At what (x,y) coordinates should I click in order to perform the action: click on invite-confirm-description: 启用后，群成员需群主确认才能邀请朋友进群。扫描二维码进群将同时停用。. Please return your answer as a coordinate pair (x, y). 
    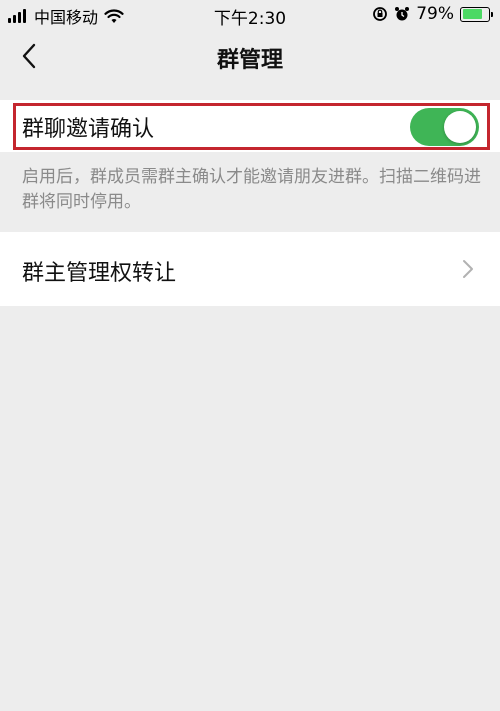
    Looking at the image, I should click on (251, 189).